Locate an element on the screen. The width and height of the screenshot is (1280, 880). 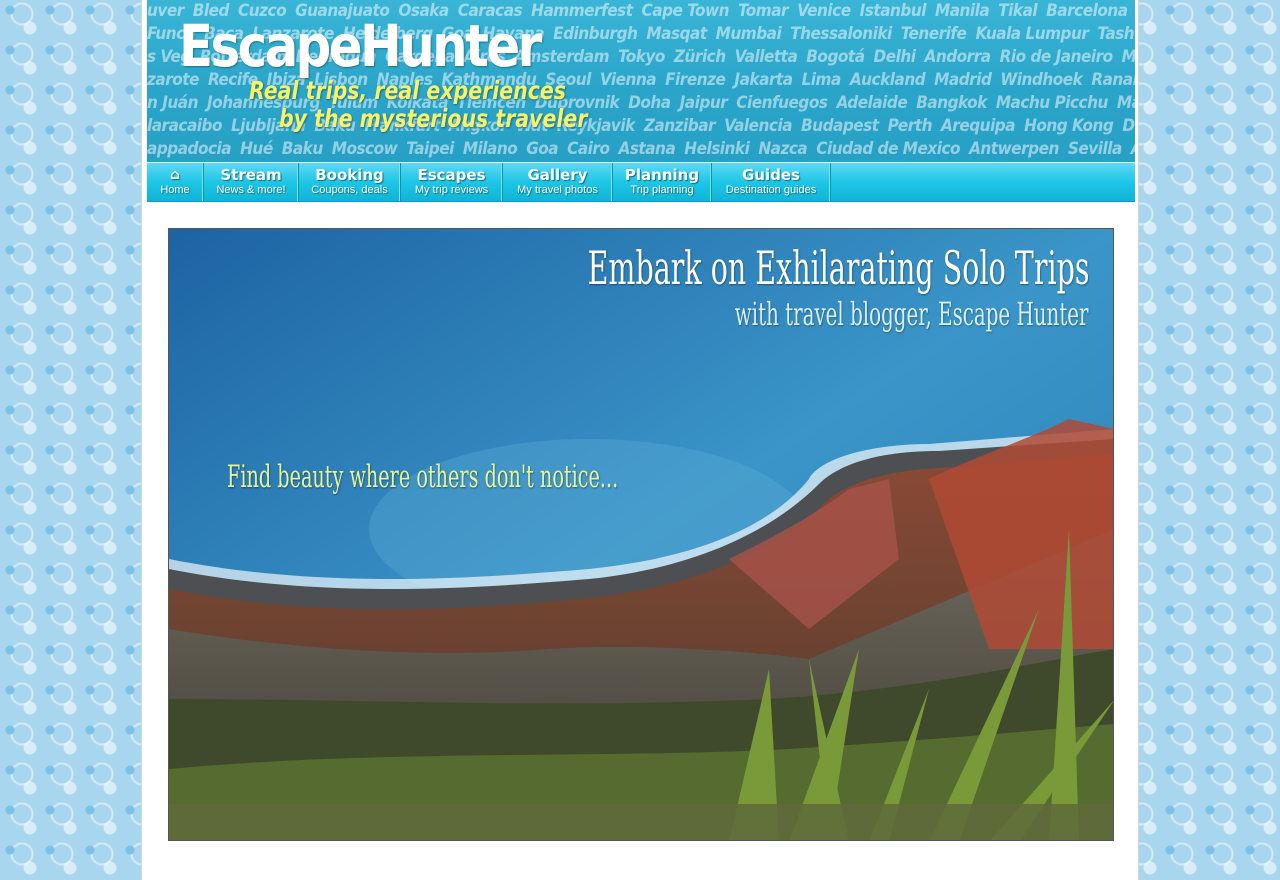
city-name: Goa is located at coordinates (542, 149).